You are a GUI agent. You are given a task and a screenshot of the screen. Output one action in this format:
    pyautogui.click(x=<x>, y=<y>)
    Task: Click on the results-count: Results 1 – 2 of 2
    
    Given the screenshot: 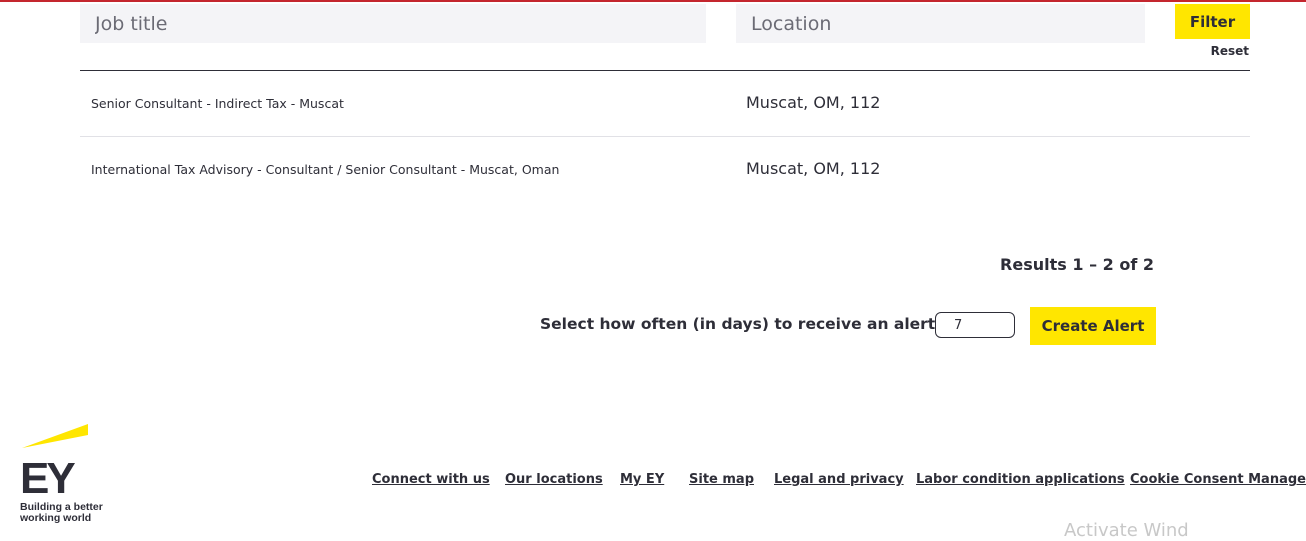 What is the action you would take?
    pyautogui.click(x=1077, y=264)
    